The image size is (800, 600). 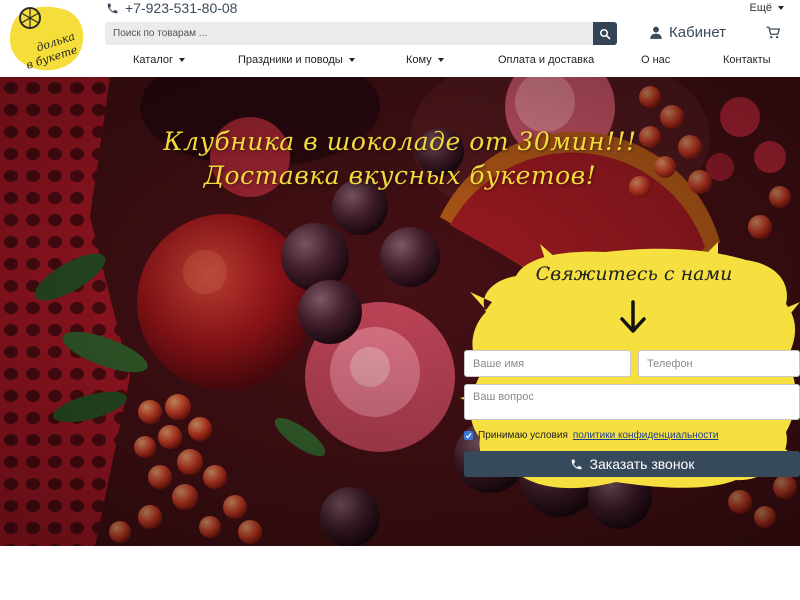 I want to click on hero-title-line2: Доставка вкусных букетов!, so click(x=400, y=175).